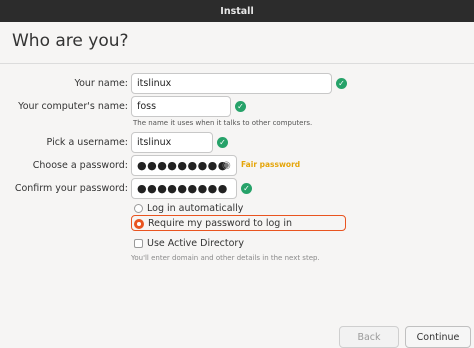  I want to click on password-strength: Fair password, so click(271, 164).